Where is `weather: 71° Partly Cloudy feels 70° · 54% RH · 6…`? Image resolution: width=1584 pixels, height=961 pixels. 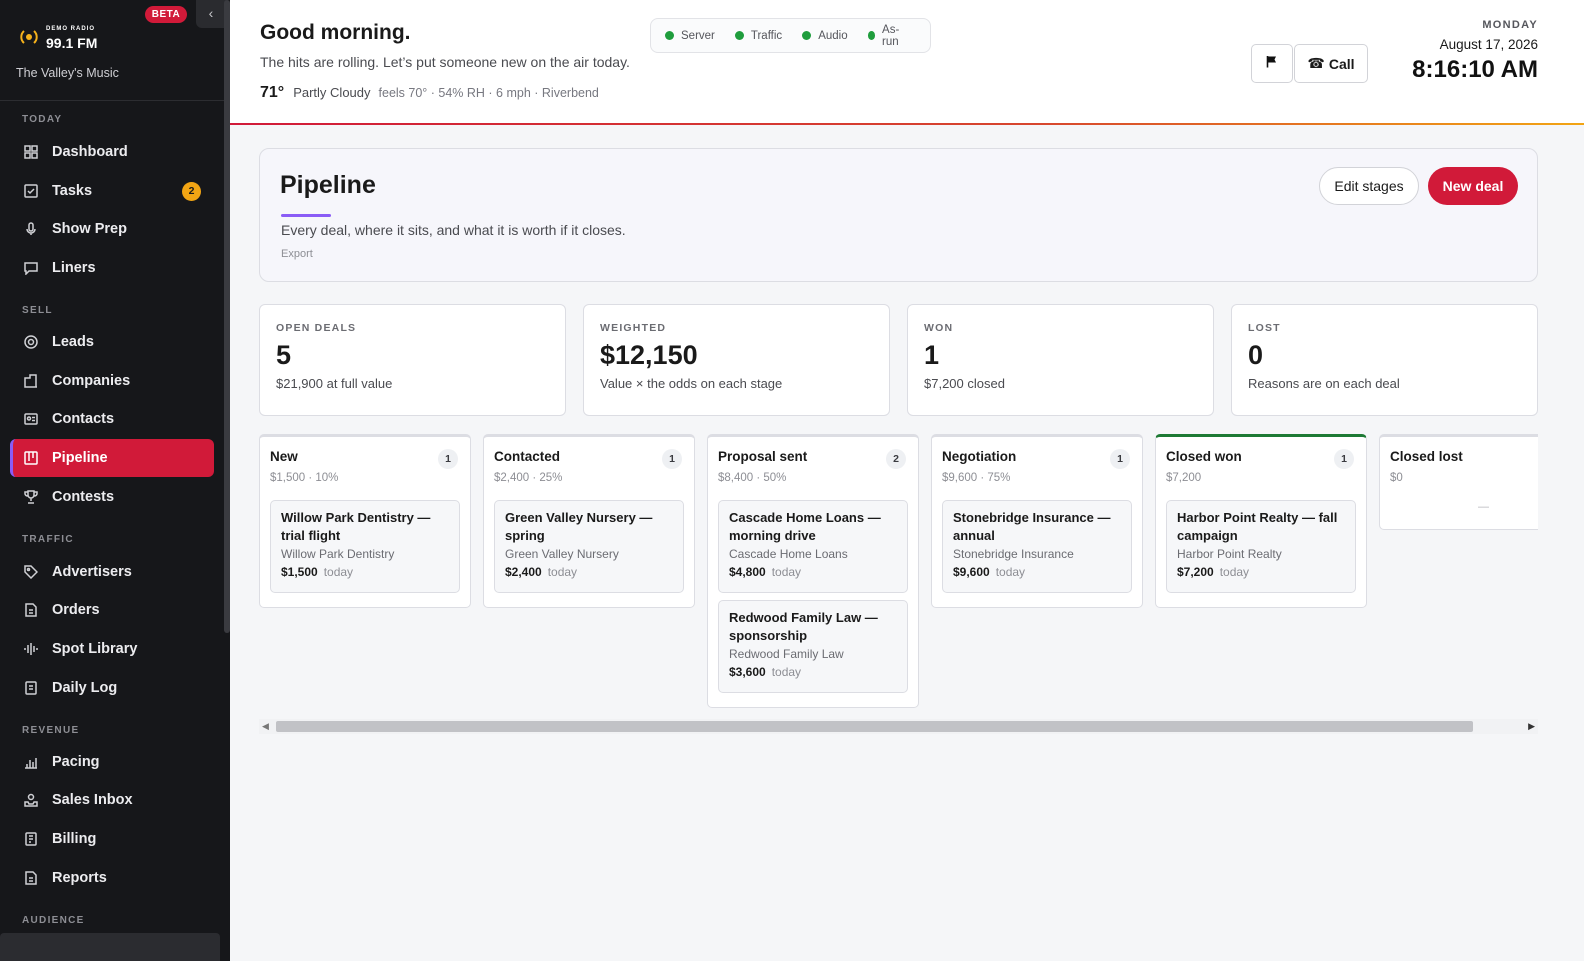 weather: 71° Partly Cloudy feels 70° · 54% RH · 6… is located at coordinates (429, 93).